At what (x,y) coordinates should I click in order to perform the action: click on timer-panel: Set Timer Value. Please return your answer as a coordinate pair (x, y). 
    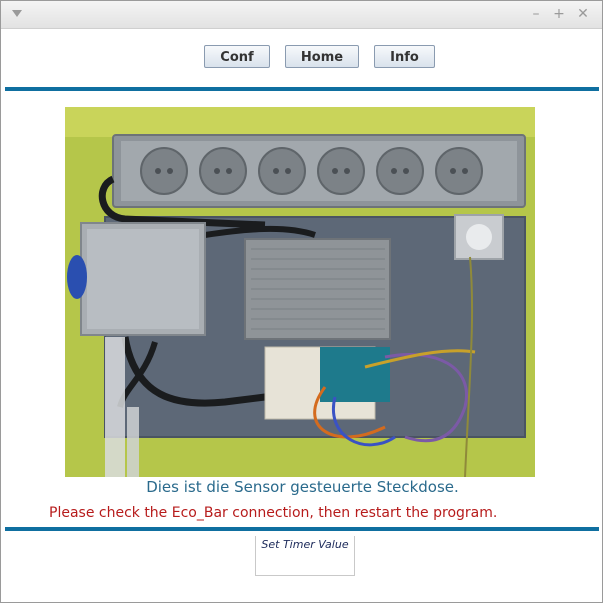
    Looking at the image, I should click on (305, 556).